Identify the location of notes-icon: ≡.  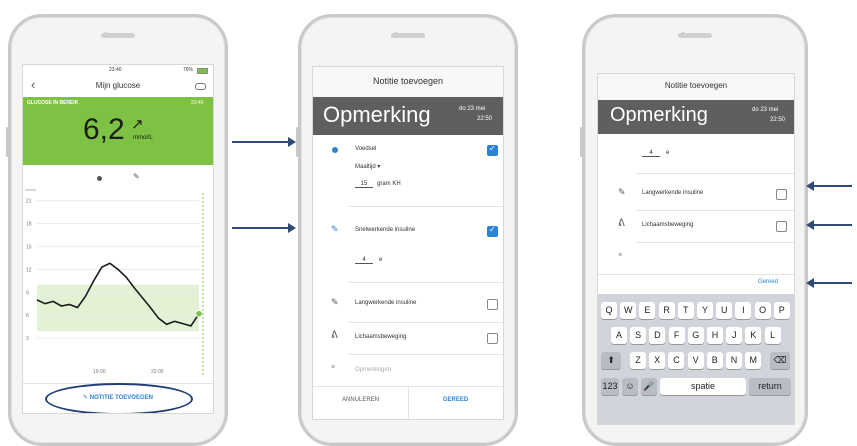
(333, 367).